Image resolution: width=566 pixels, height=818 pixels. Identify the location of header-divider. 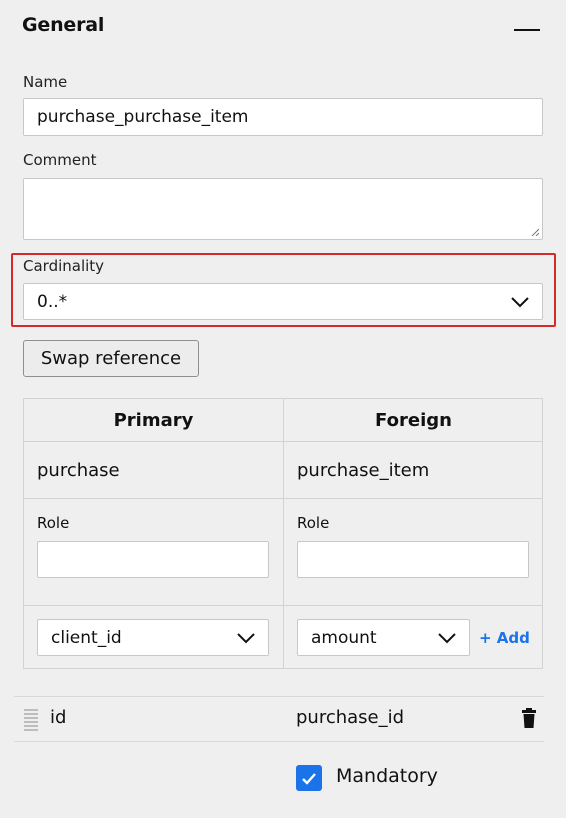
(283, 441).